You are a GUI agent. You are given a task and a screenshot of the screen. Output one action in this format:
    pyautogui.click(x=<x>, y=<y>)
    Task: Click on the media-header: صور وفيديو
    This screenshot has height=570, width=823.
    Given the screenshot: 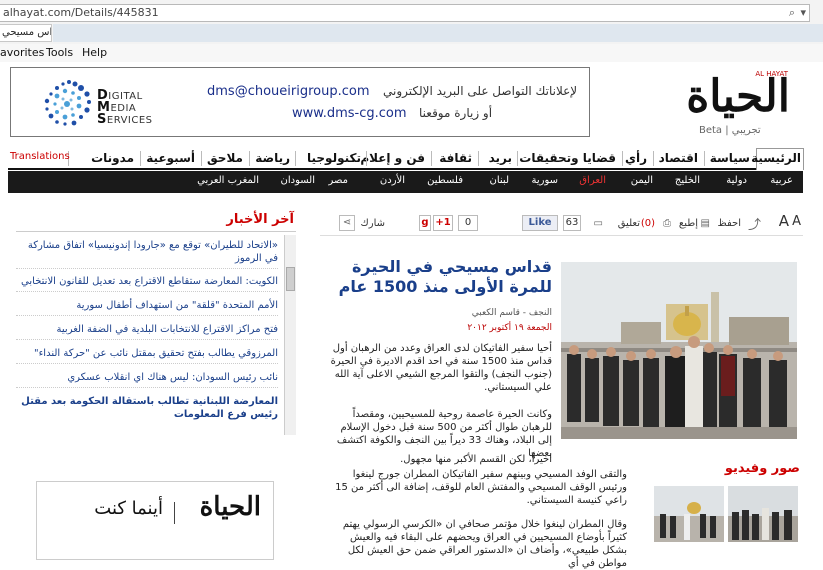 What is the action you would take?
    pyautogui.click(x=720, y=470)
    